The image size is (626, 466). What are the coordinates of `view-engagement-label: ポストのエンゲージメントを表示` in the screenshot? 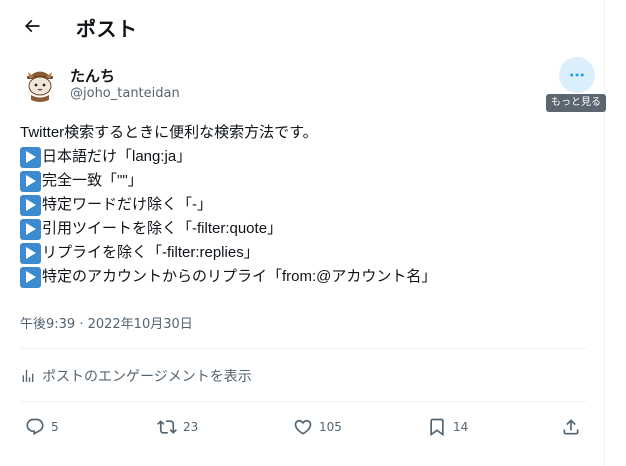 It's located at (147, 377).